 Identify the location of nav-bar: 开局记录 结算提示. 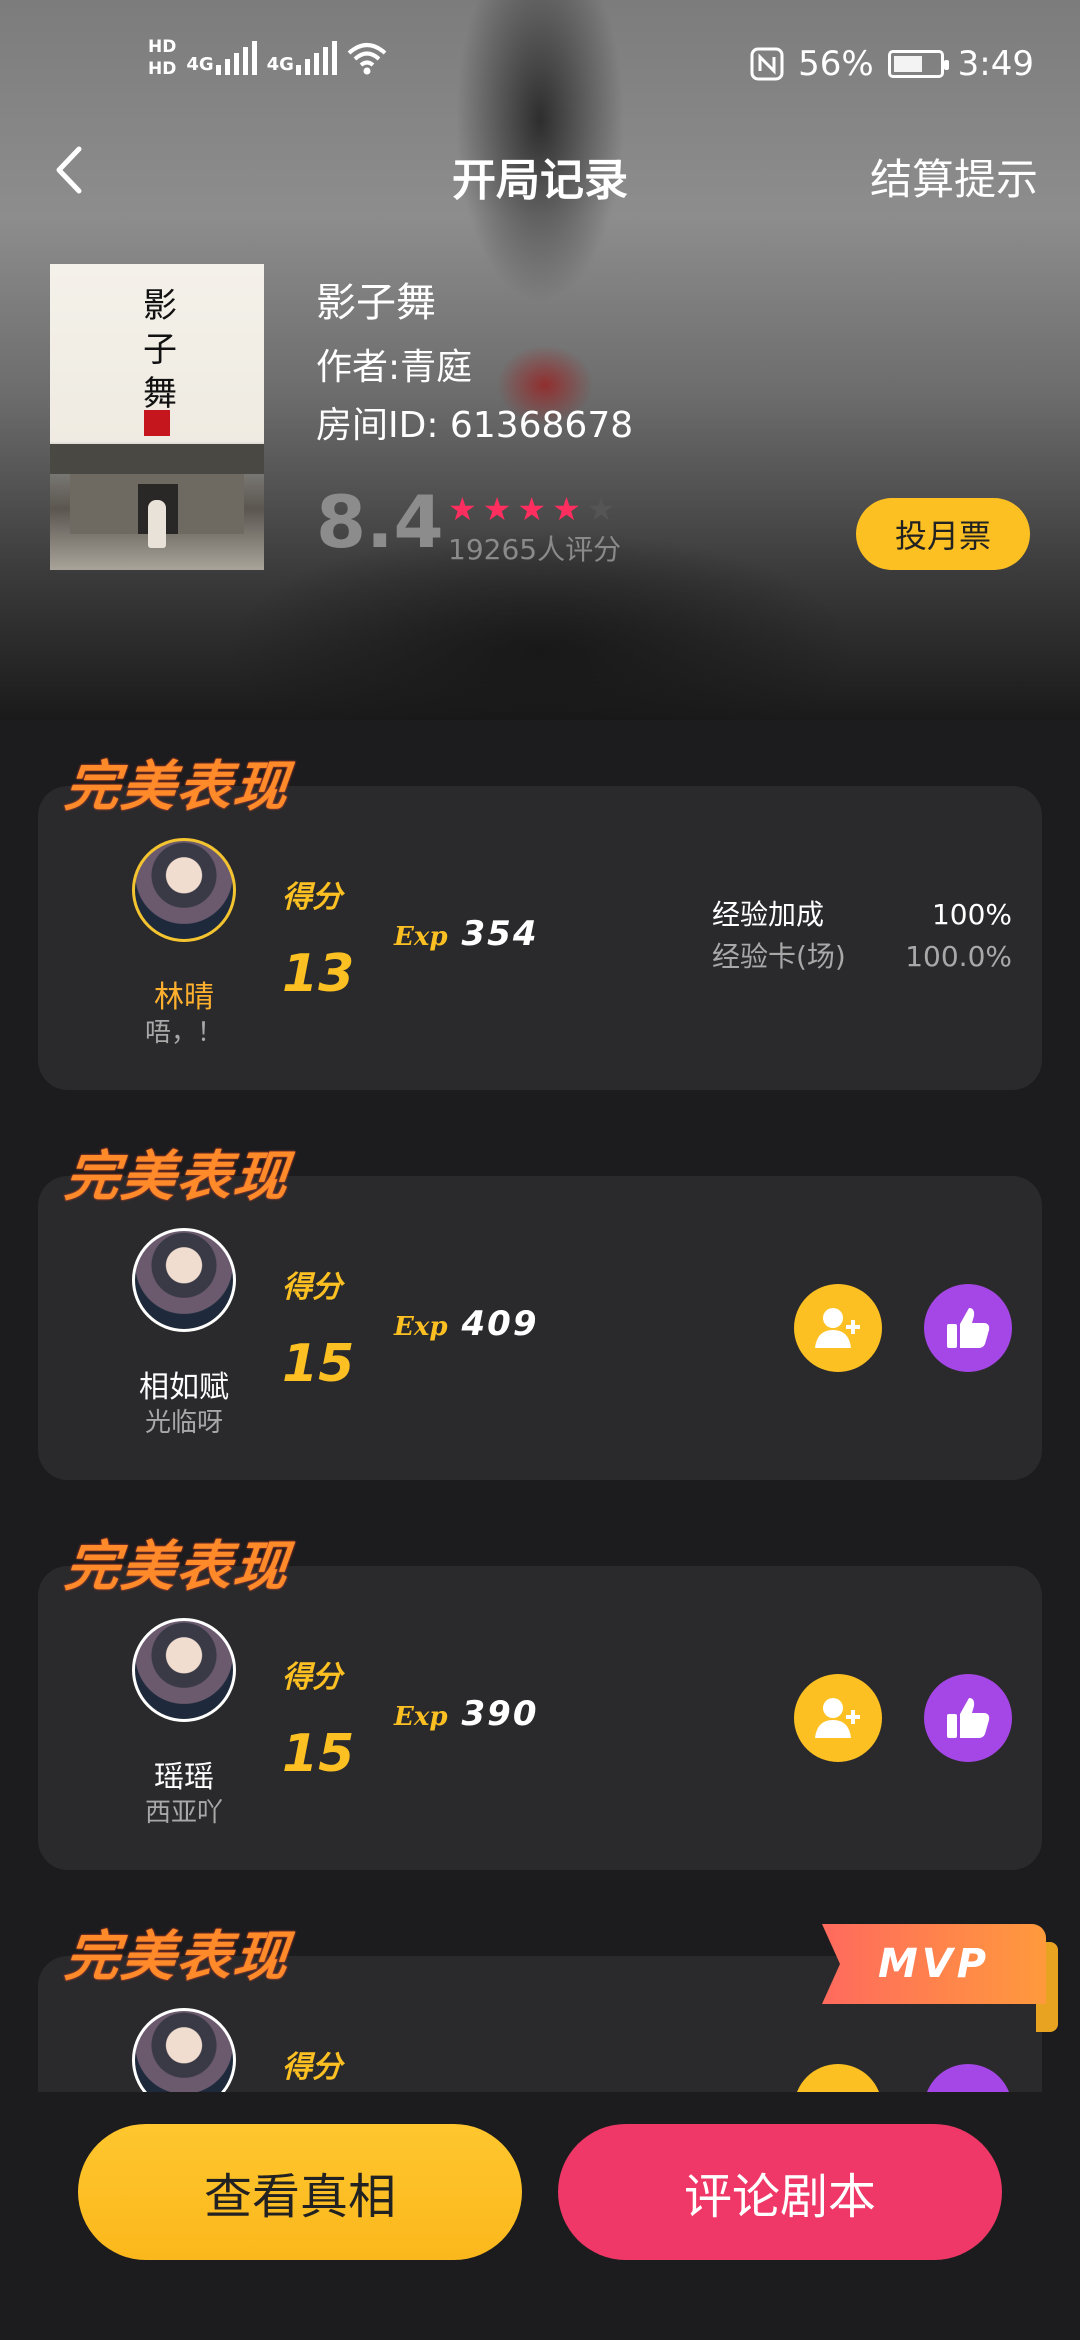
(540, 170).